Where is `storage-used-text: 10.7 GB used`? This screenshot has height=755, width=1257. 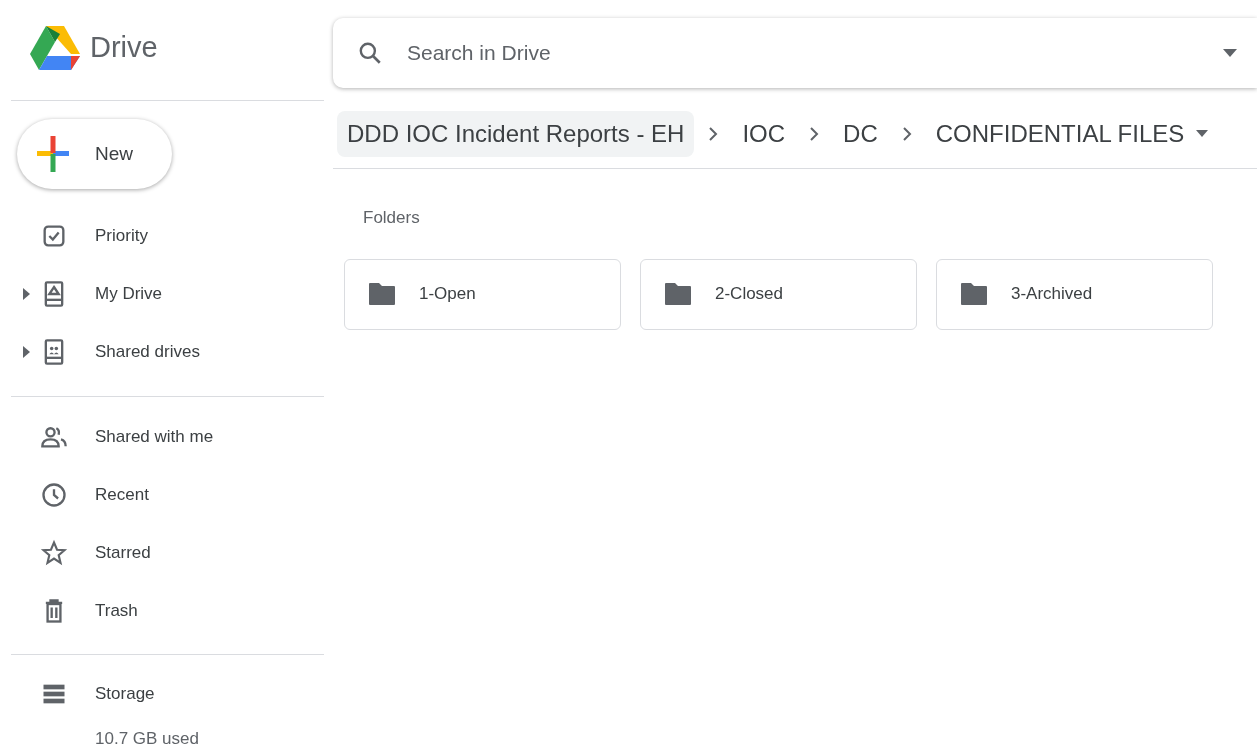
storage-used-text: 10.7 GB used is located at coordinates (147, 738).